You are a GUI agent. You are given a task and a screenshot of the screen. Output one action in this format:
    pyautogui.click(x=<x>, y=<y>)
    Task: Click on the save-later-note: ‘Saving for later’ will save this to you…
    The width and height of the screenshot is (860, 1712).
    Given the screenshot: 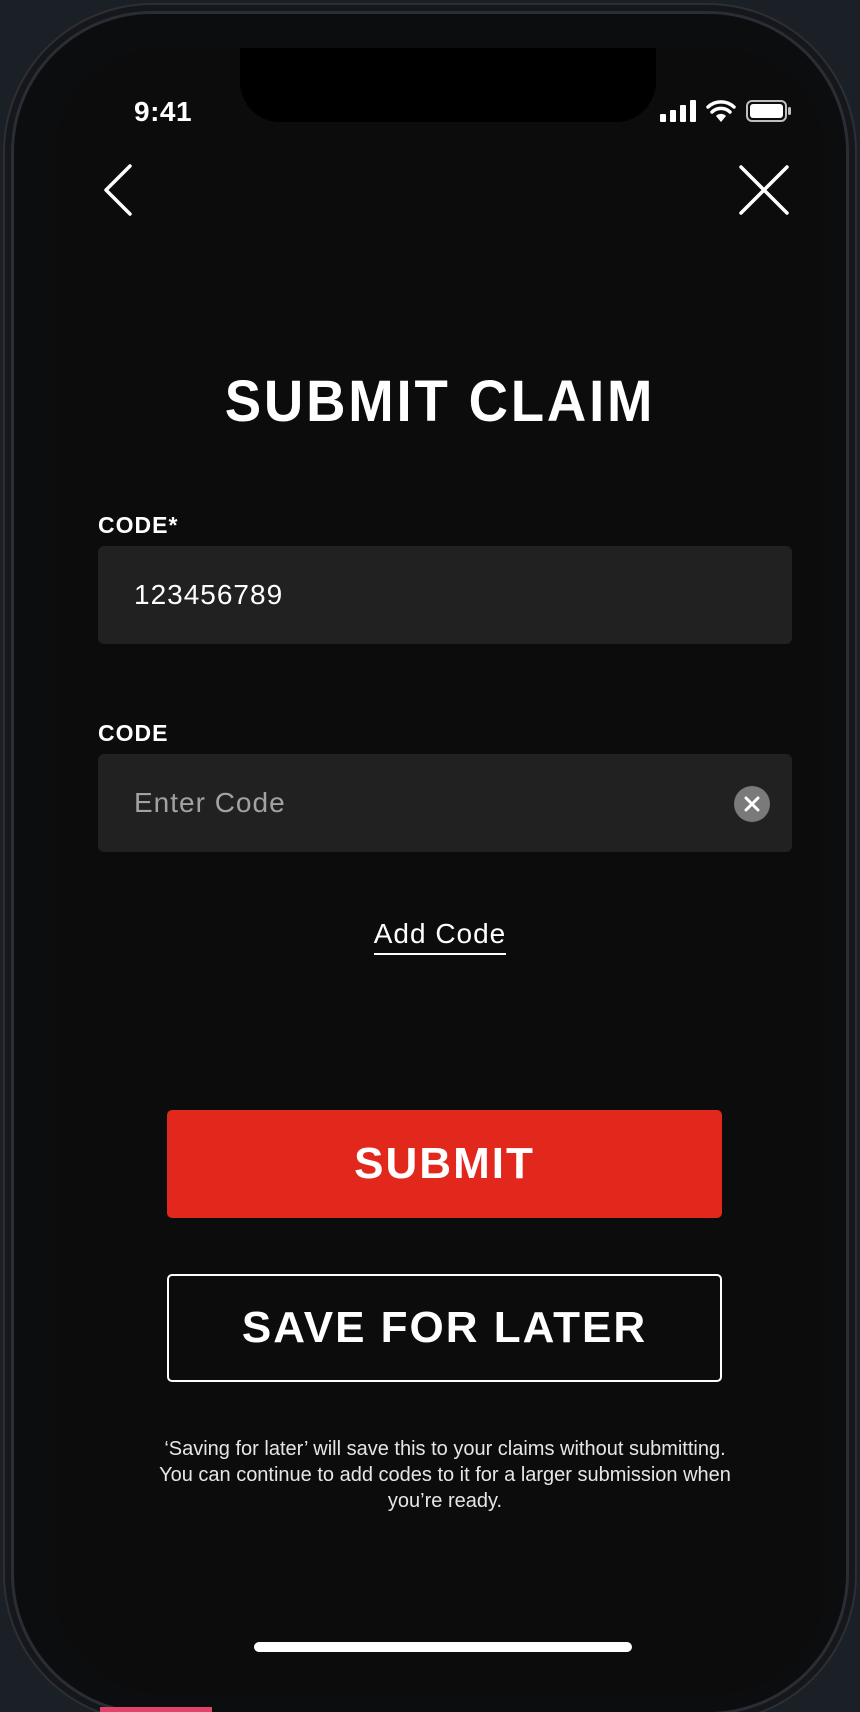 What is the action you would take?
    pyautogui.click(x=445, y=1475)
    